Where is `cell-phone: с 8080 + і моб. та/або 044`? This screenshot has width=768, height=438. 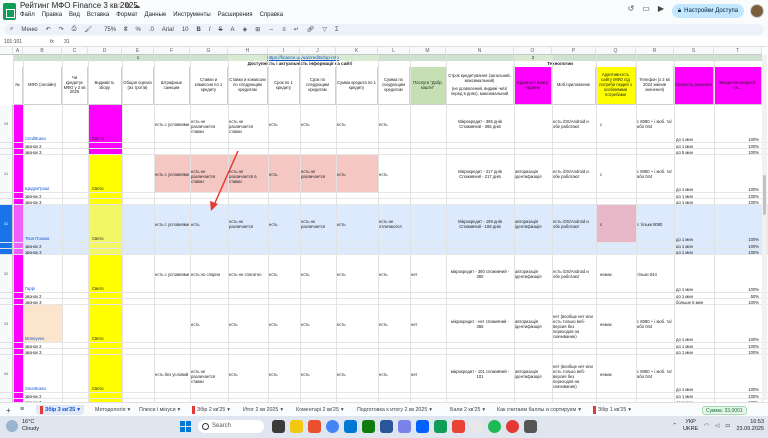 cell-phone: с 8080 + і моб. та/або 044 is located at coordinates (655, 324).